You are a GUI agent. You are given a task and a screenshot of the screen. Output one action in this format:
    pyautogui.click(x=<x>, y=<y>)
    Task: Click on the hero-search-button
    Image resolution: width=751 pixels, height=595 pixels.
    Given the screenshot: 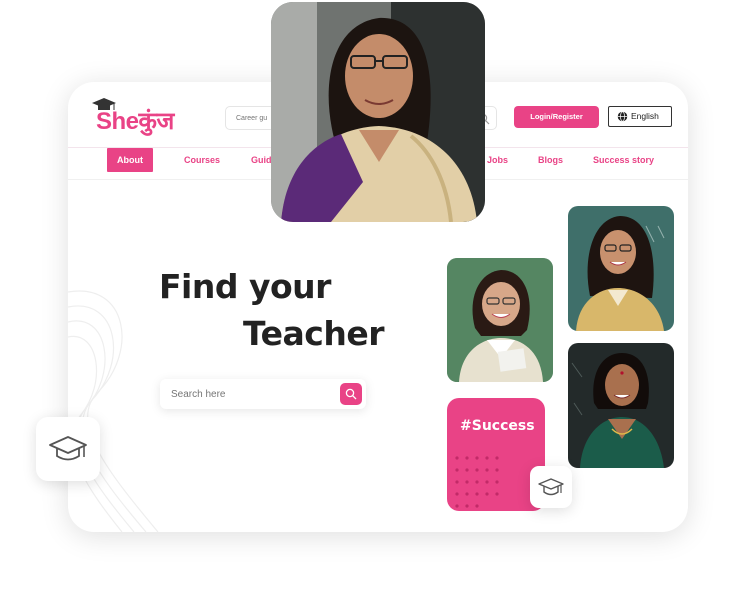 What is the action you would take?
    pyautogui.click(x=351, y=394)
    